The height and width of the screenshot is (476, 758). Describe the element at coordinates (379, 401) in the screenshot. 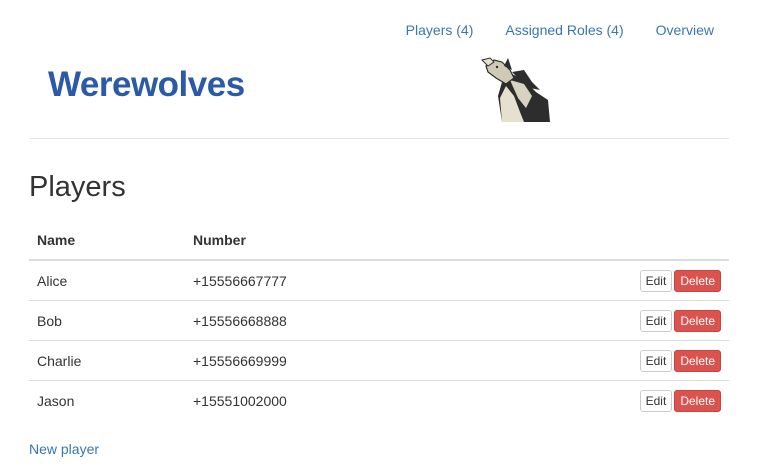

I see `table-row: Jason +15551002000 Edit Delete` at that location.